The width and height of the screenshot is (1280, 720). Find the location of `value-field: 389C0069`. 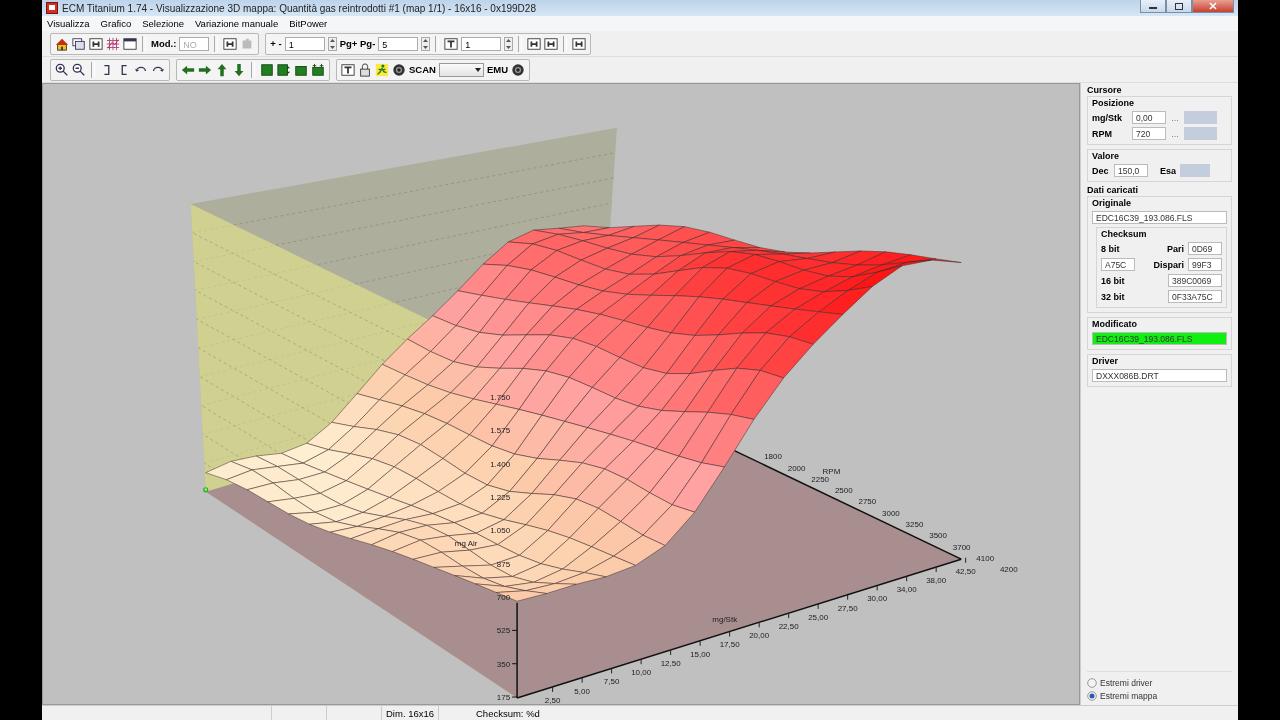

value-field: 389C0069 is located at coordinates (1195, 280).